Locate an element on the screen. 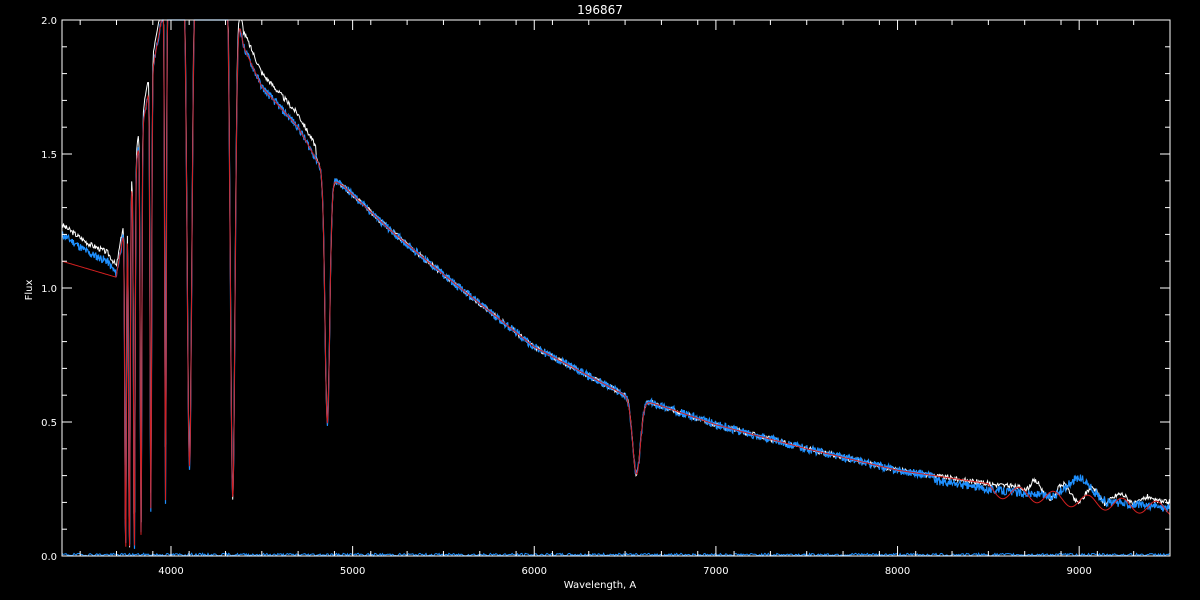 Image resolution: width=1200 pixels, height=600 pixels. y-axis-label: Flux is located at coordinates (29, 290).